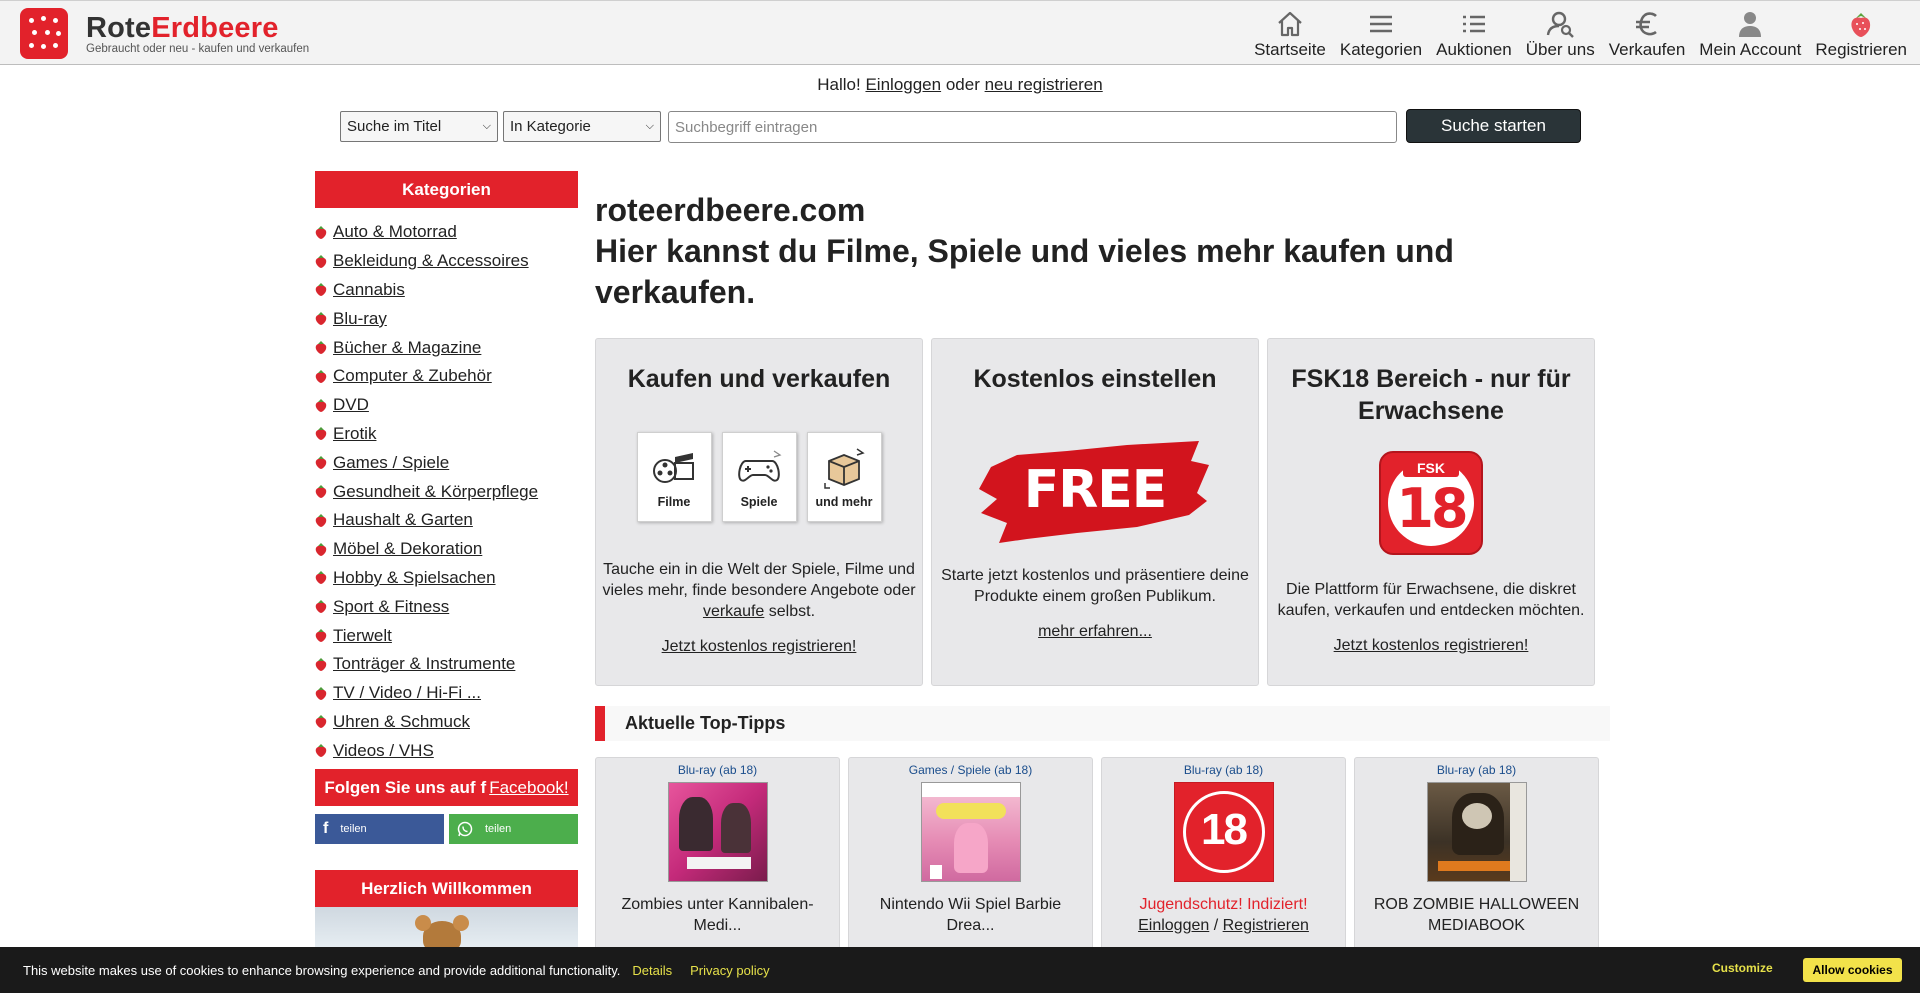 Image resolution: width=1920 pixels, height=993 pixels. I want to click on nav-startseite: Startseite, so click(1290, 35).